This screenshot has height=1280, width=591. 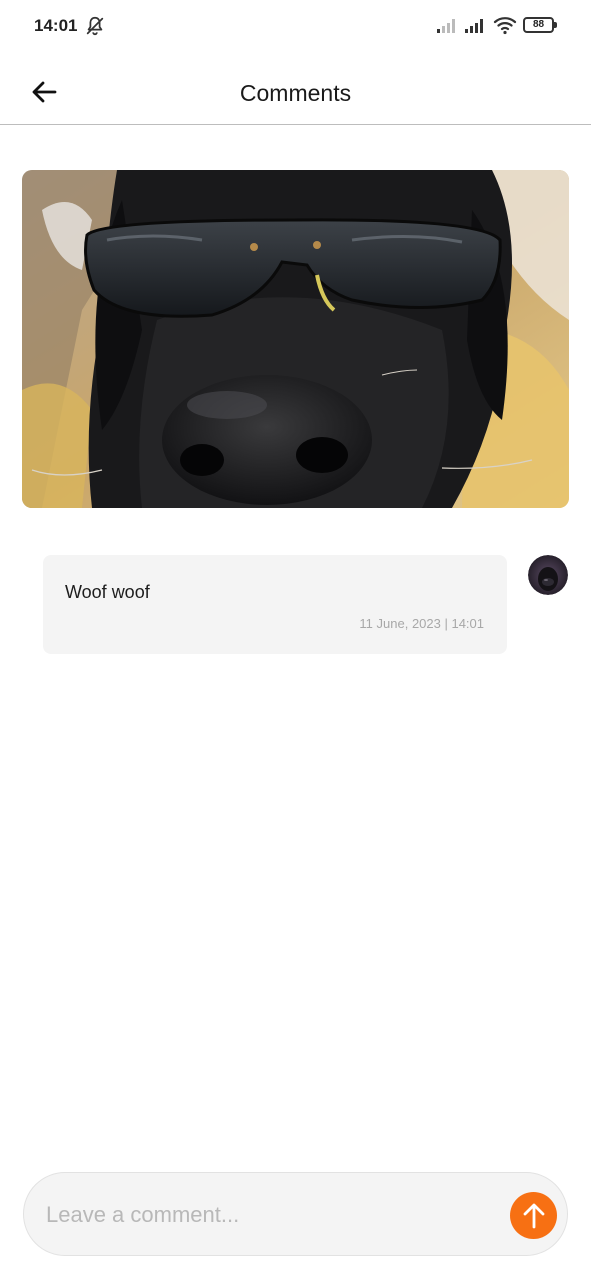 What do you see at coordinates (266, 1215) in the screenshot?
I see `comment-input` at bounding box center [266, 1215].